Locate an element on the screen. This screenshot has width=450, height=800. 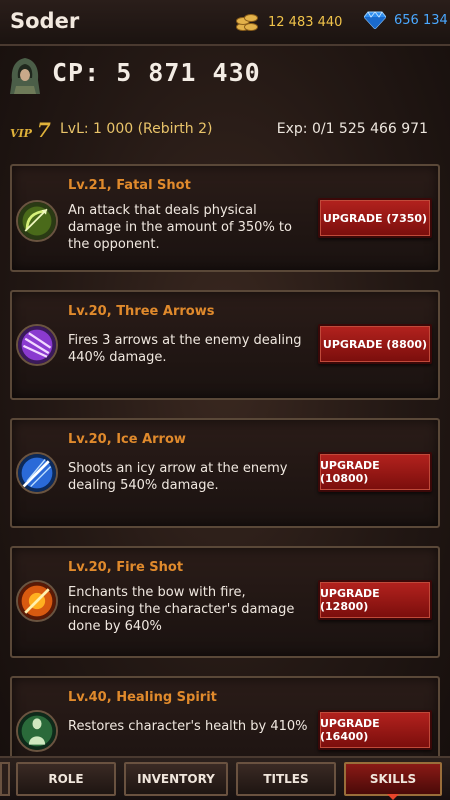
top-bar: Soder 12 483 440 656 134 is located at coordinates (225, 23).